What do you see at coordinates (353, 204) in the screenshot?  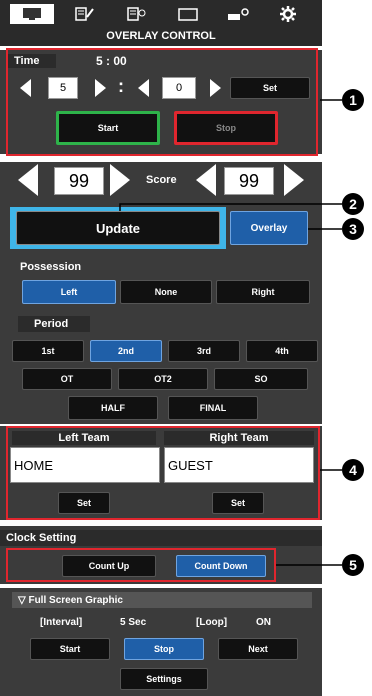 I see `callout-2: 2` at bounding box center [353, 204].